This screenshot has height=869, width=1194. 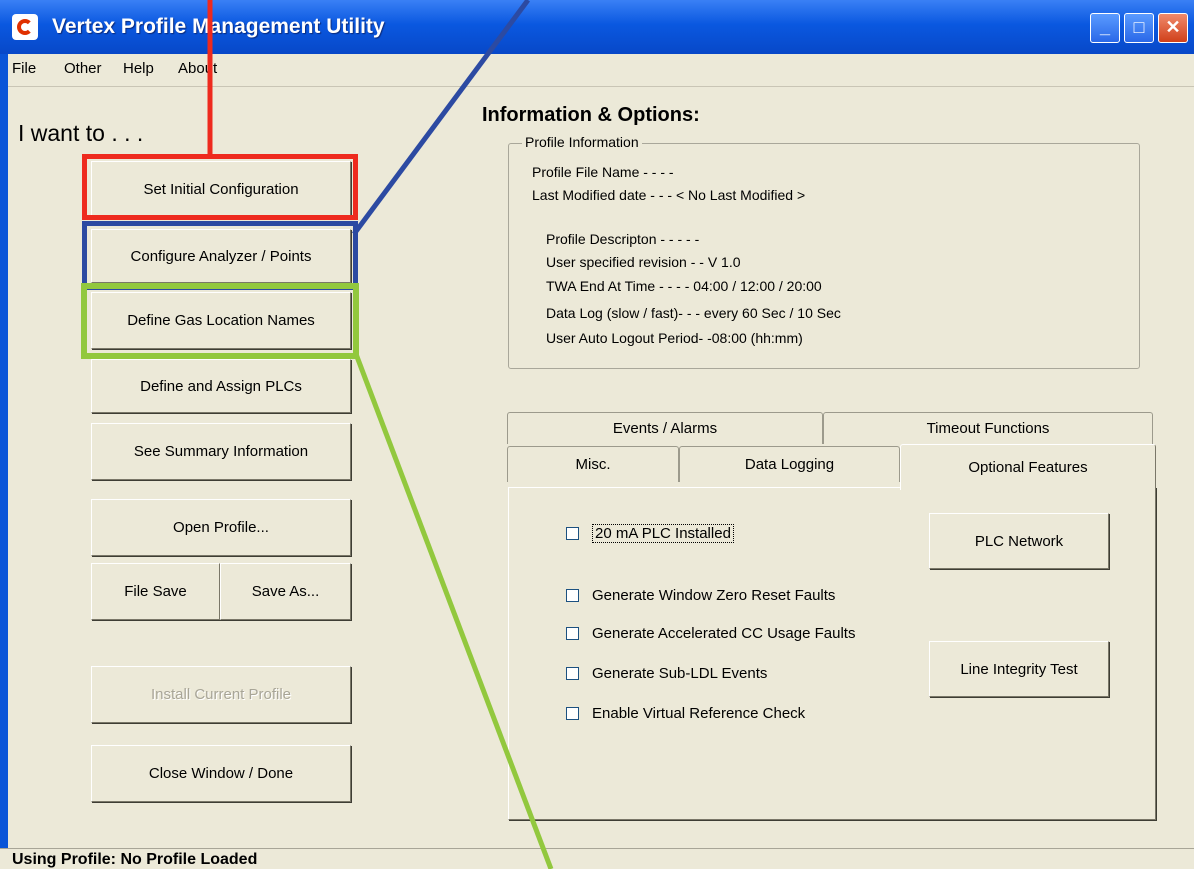 What do you see at coordinates (135, 859) in the screenshot?
I see `status-profile-text: Using Profile: No Profile Loaded` at bounding box center [135, 859].